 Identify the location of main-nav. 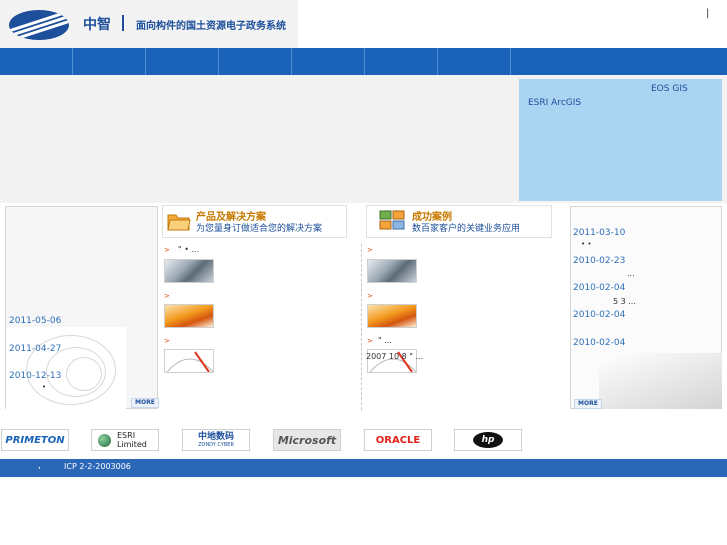
(363, 61).